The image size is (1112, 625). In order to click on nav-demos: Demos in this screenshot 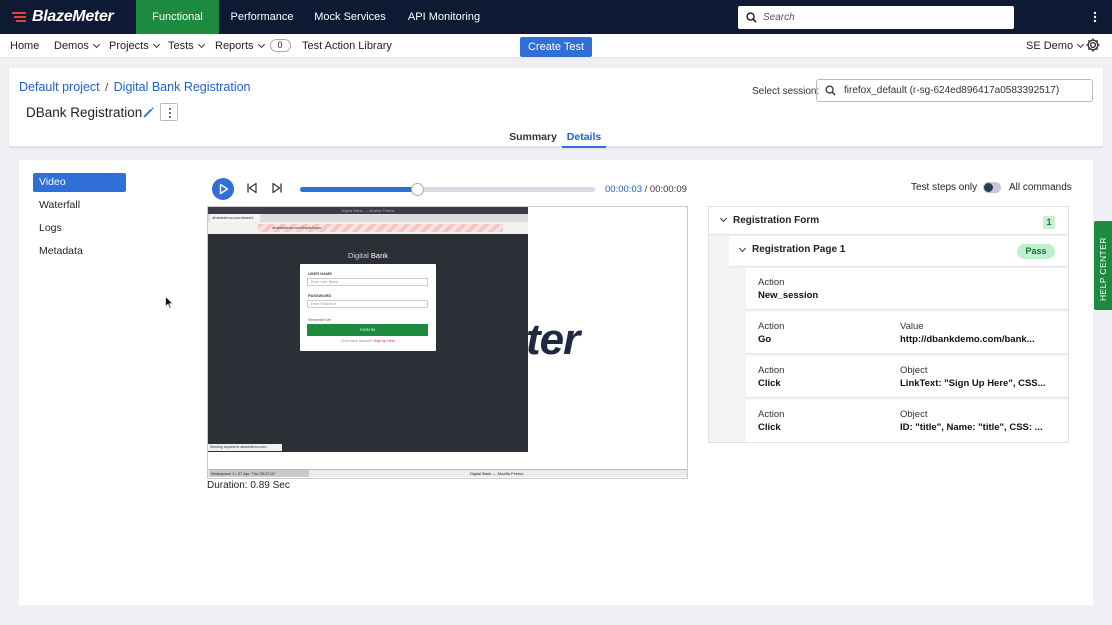, I will do `click(77, 46)`.